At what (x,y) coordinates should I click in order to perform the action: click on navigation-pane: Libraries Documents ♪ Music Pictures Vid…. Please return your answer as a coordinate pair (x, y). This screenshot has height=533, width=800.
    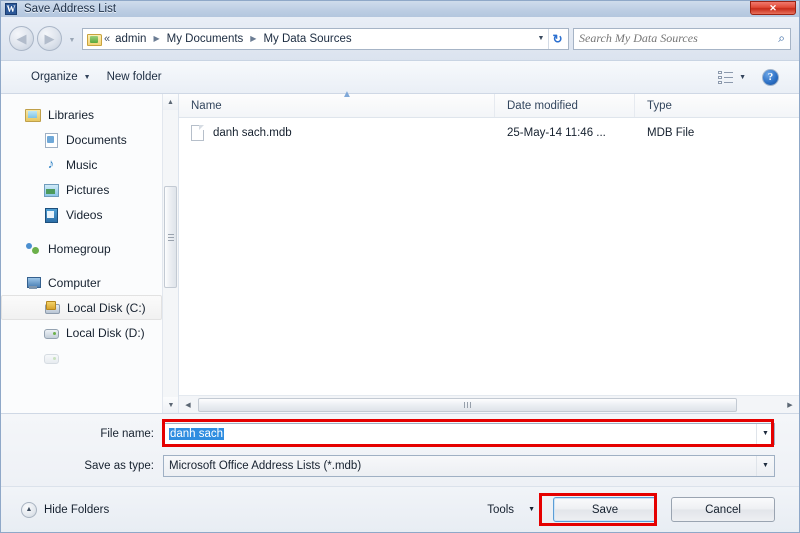
    Looking at the image, I should click on (90, 253).